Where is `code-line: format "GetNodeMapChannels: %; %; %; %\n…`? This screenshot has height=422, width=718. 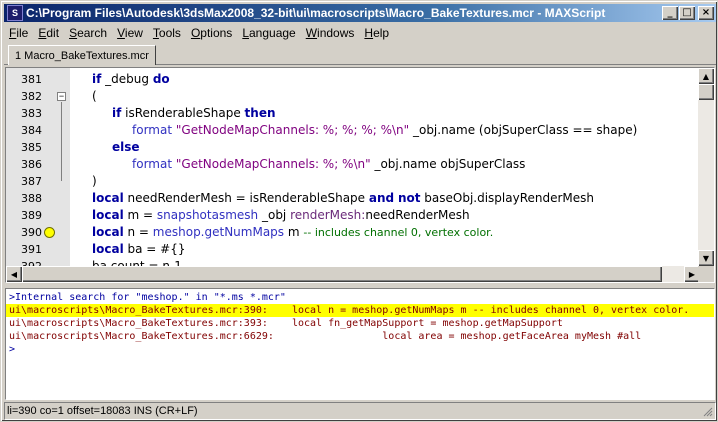 code-line: format "GetNodeMapChannels: %; %; %; %\n… is located at coordinates (384, 130).